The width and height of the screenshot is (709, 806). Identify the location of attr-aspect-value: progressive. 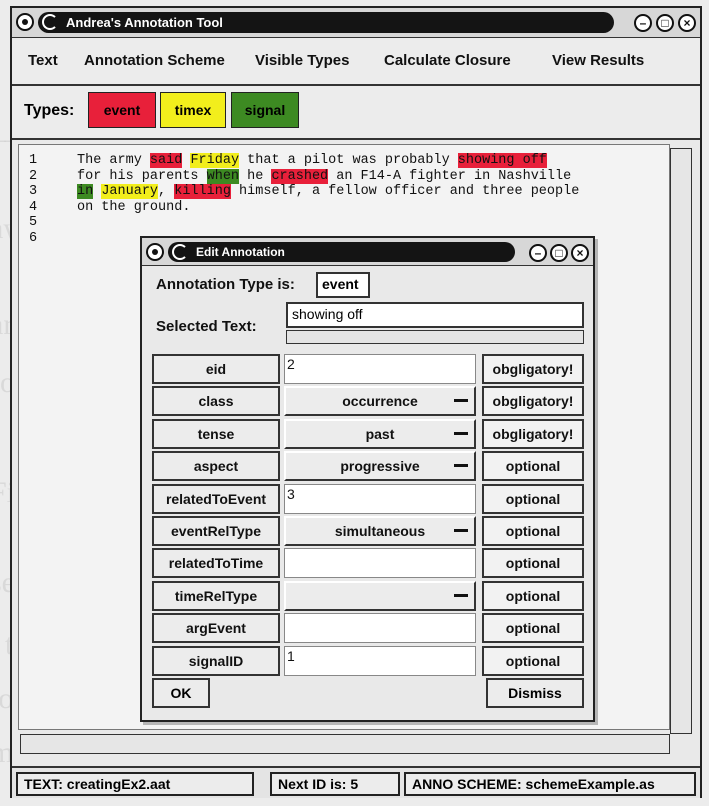
(380, 466).